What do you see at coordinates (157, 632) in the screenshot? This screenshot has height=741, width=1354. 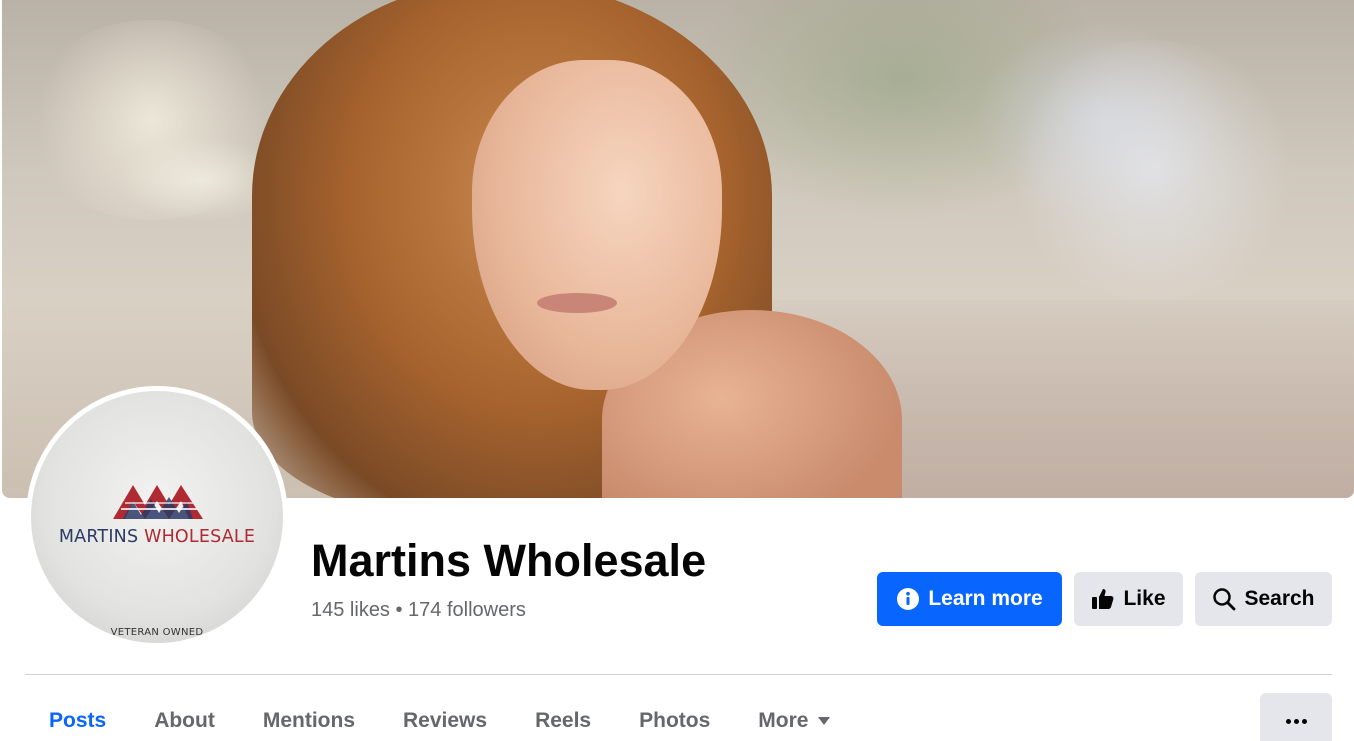 I see `logo-tagline: VETERAN OWNED` at bounding box center [157, 632].